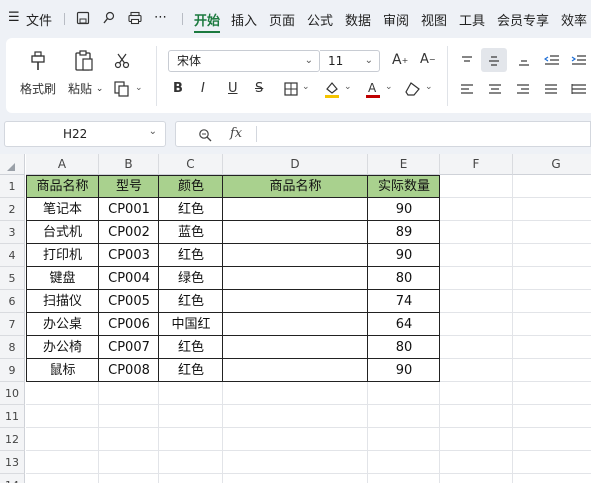  Describe the element at coordinates (320, 19) in the screenshot. I see `tab-formula: 公式` at that location.